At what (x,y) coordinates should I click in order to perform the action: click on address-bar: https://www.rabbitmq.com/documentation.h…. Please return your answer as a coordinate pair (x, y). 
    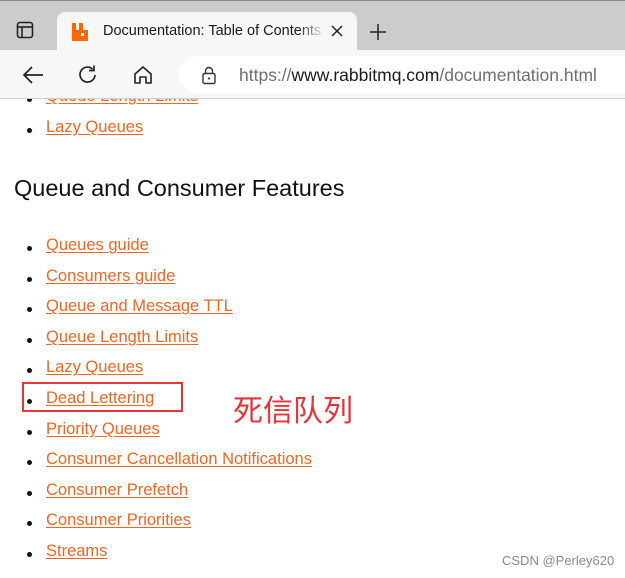
    Looking at the image, I should click on (402, 74).